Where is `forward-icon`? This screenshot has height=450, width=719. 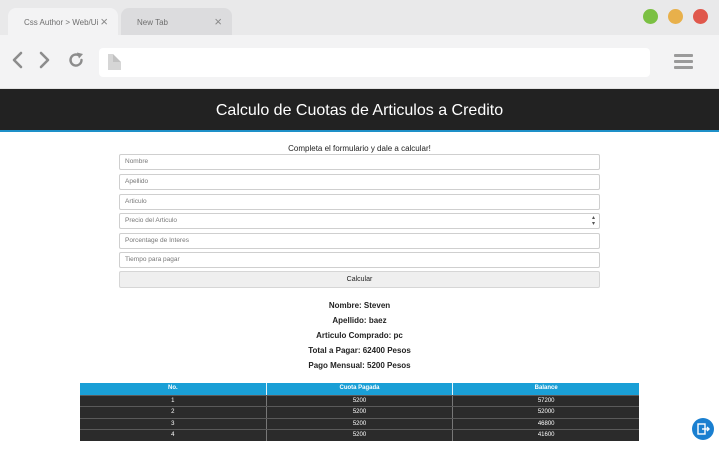 forward-icon is located at coordinates (44, 60).